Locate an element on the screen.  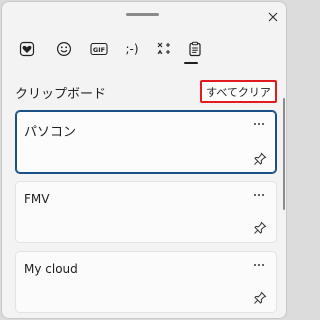
drag-handle is located at coordinates (142, 14).